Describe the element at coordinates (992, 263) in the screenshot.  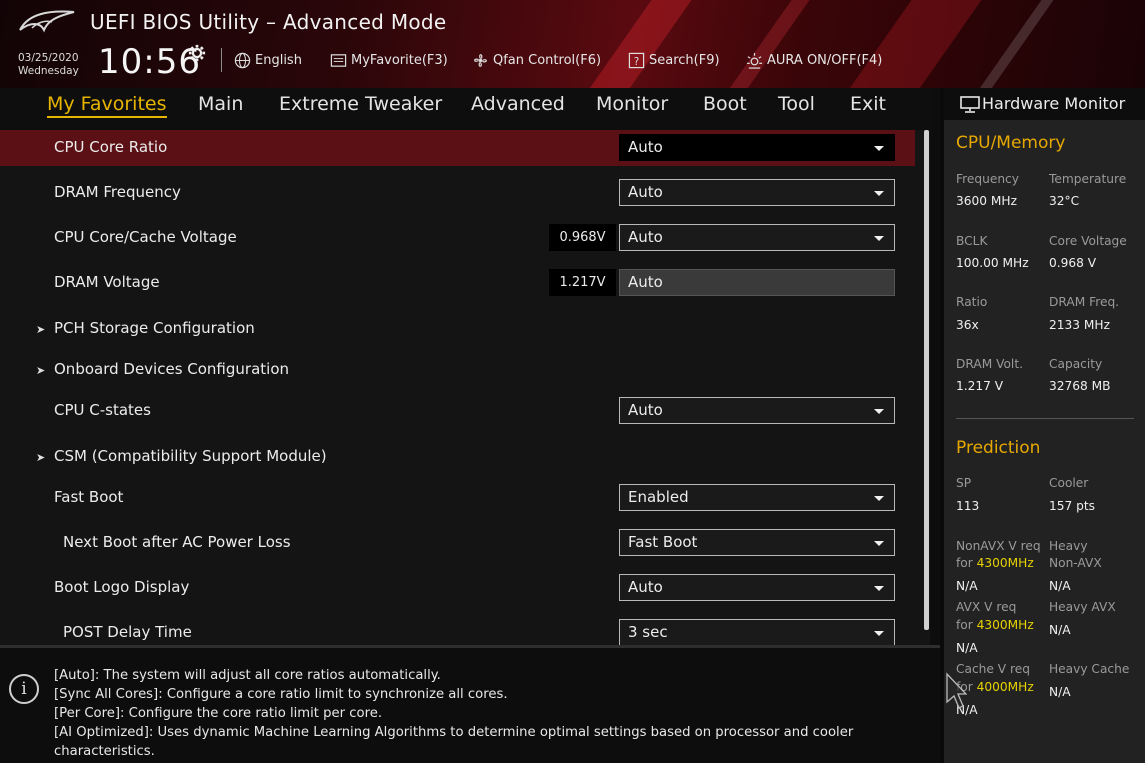
I see `bclk-value: 100.00 MHz` at that location.